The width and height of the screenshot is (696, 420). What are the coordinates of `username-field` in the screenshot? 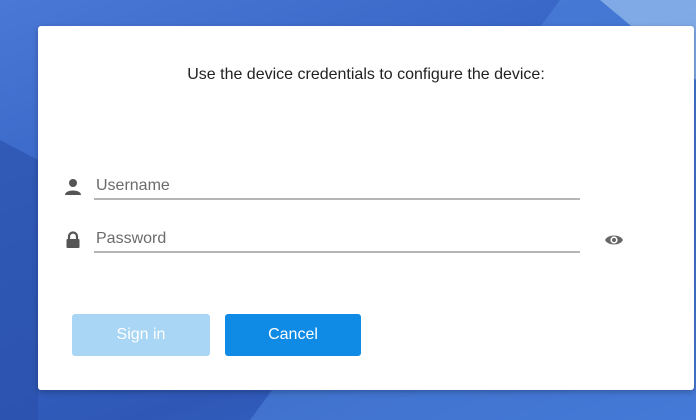 It's located at (344, 188).